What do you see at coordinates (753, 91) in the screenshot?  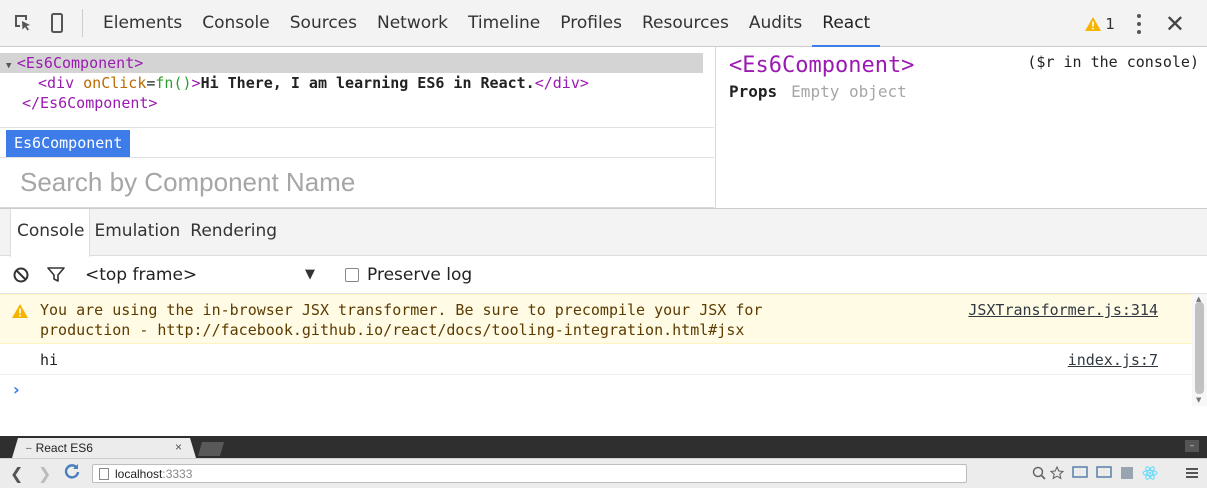 I see `props-label: Props` at bounding box center [753, 91].